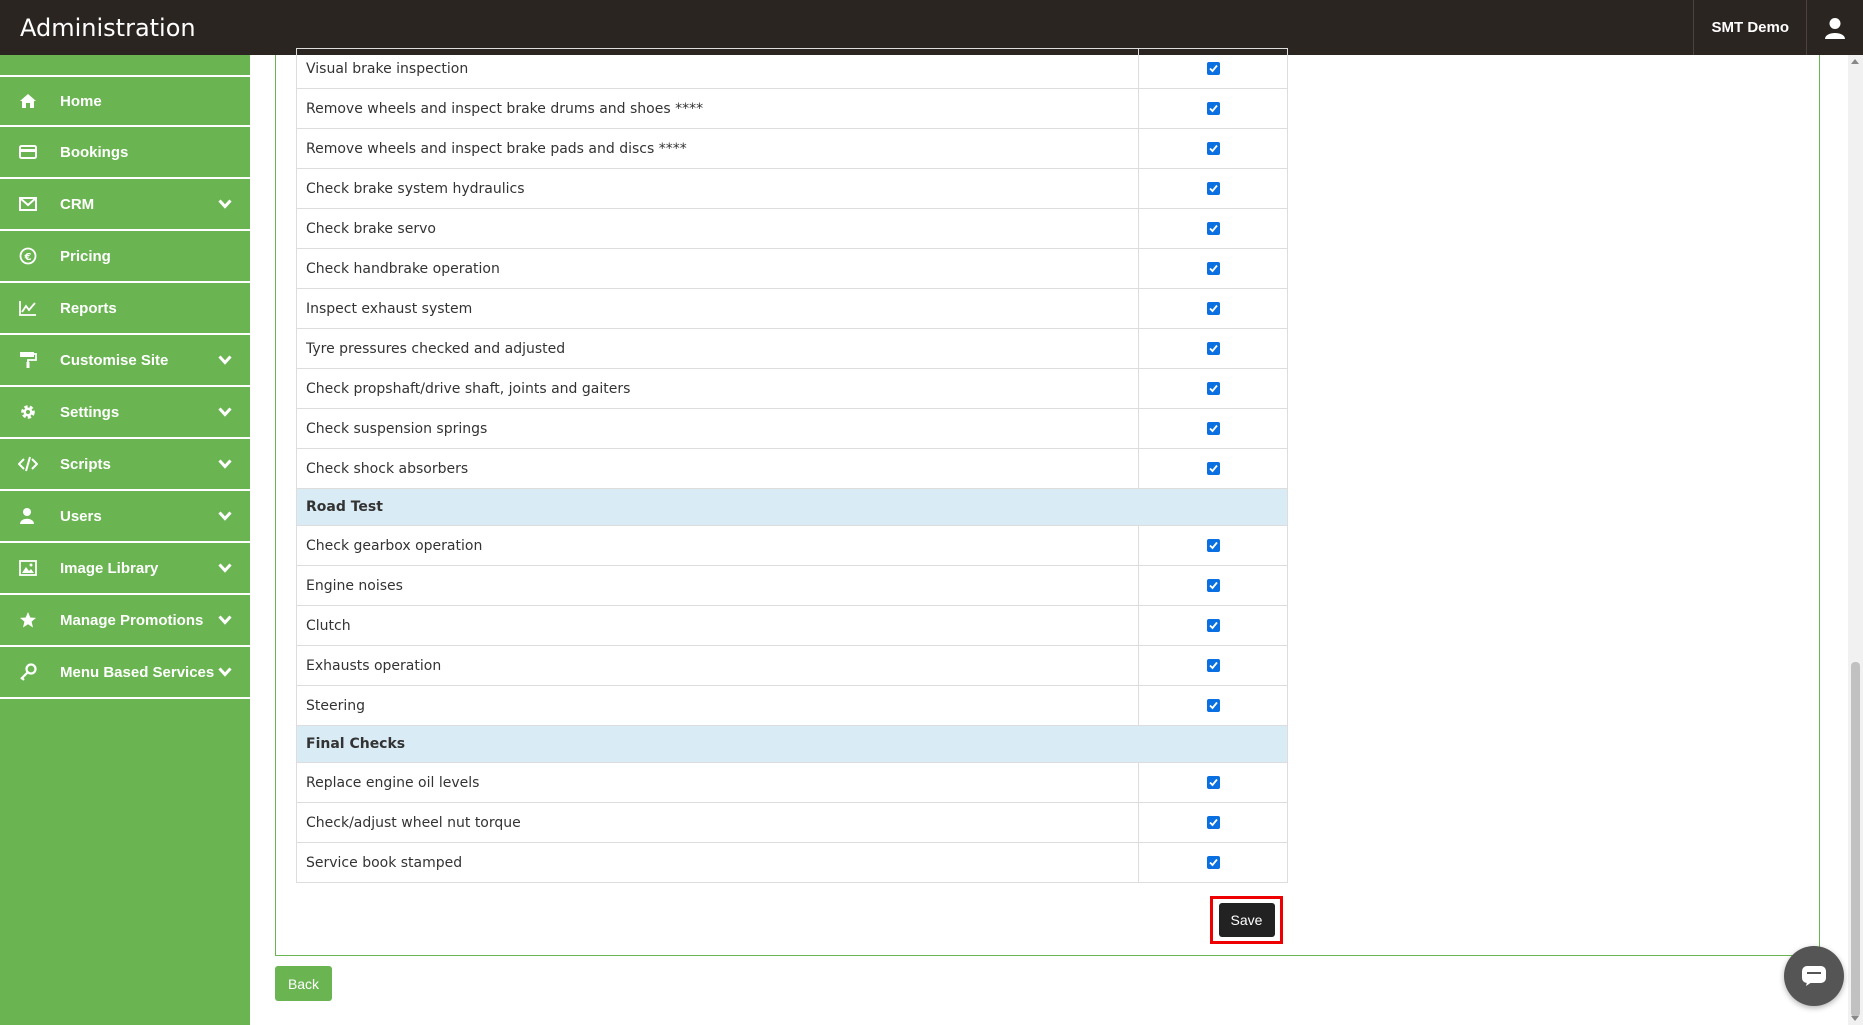  What do you see at coordinates (1855, 839) in the screenshot?
I see `scrollbar-thumb` at bounding box center [1855, 839].